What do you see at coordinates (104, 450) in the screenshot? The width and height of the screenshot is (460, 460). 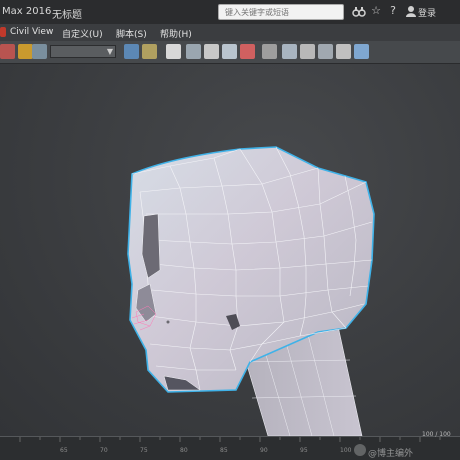 I see `frame-label: 70` at bounding box center [104, 450].